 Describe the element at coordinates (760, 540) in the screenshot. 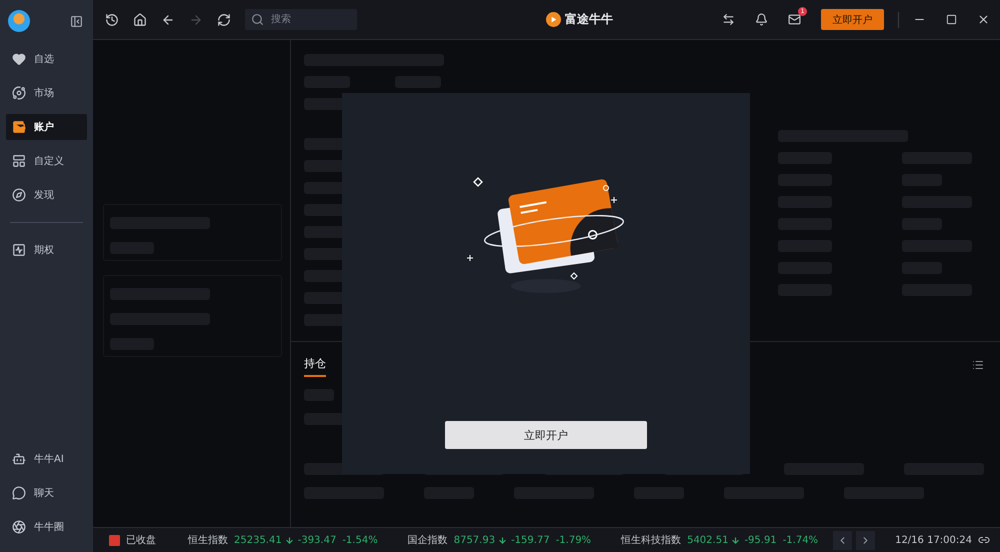

I see `index-change: -95.91` at that location.